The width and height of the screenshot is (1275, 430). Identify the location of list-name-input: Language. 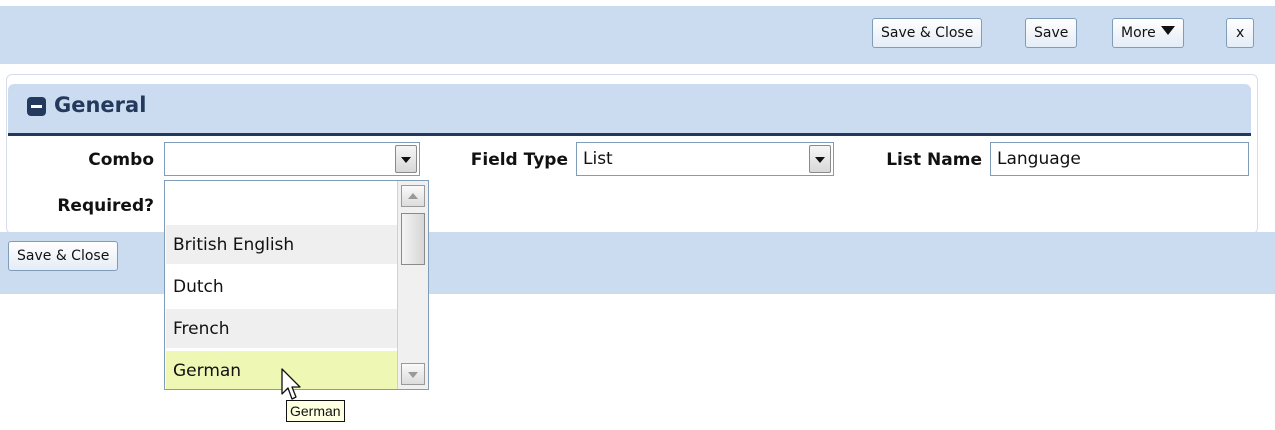
(1119, 159).